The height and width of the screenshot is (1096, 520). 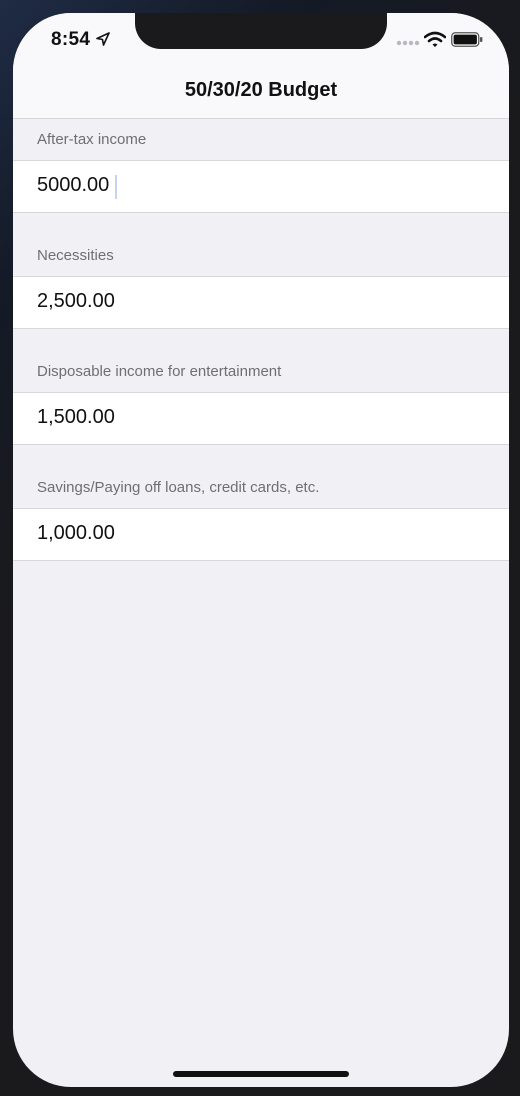 What do you see at coordinates (261, 1074) in the screenshot?
I see `home-indicator` at bounding box center [261, 1074].